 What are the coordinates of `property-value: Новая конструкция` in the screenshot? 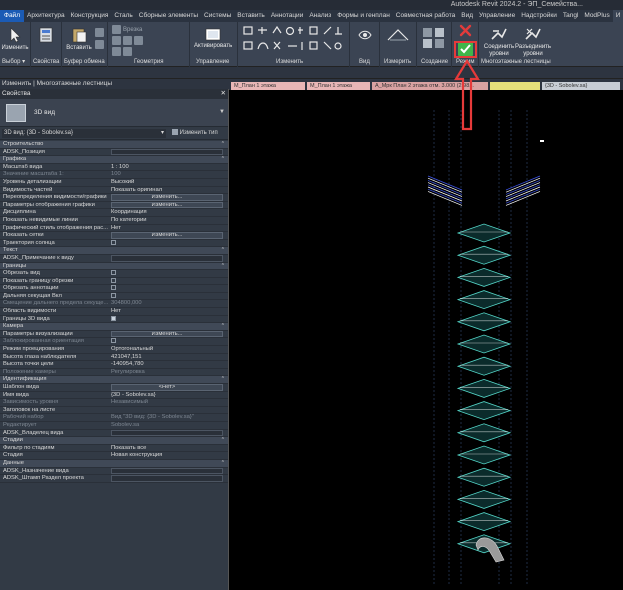 It's located at (167, 456).